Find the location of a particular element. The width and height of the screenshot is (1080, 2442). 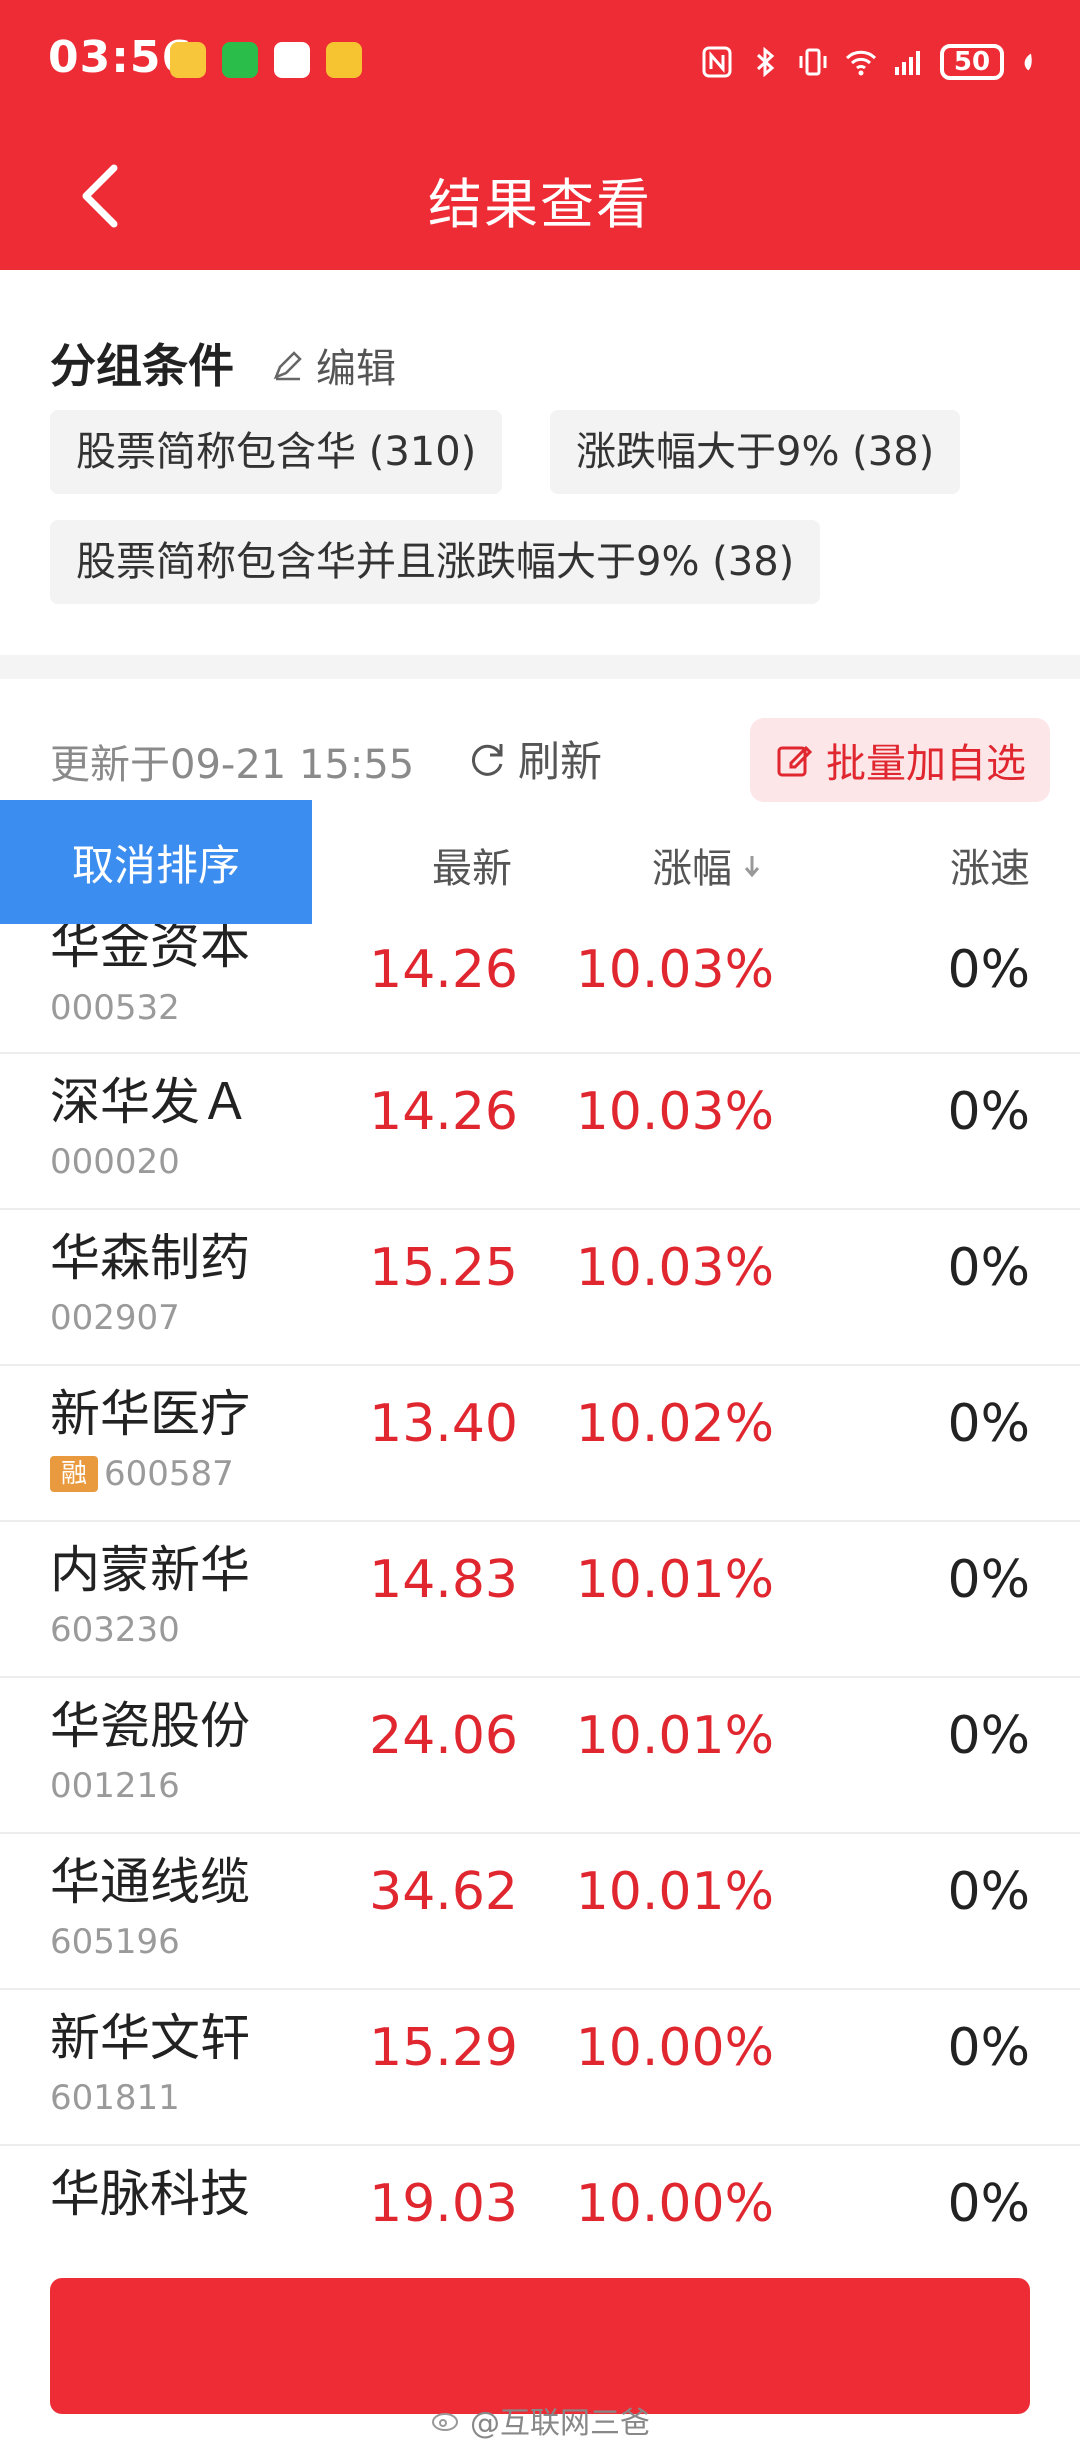

column-latest: 最新 is located at coordinates (472, 865).